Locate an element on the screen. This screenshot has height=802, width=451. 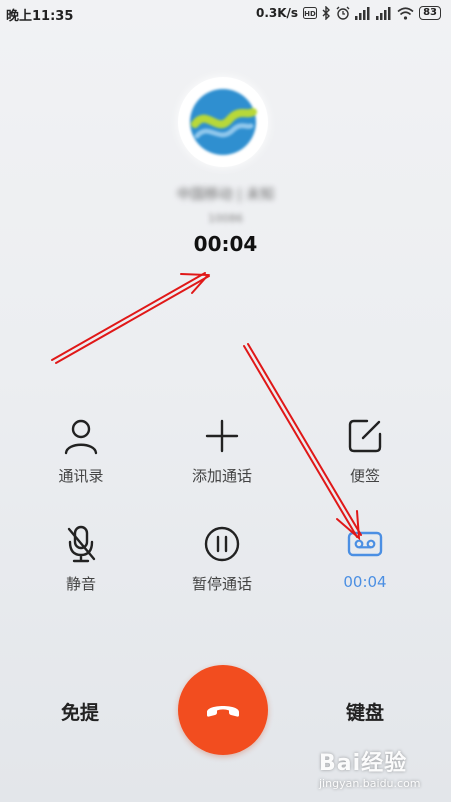
caller-avatar is located at coordinates (223, 122).